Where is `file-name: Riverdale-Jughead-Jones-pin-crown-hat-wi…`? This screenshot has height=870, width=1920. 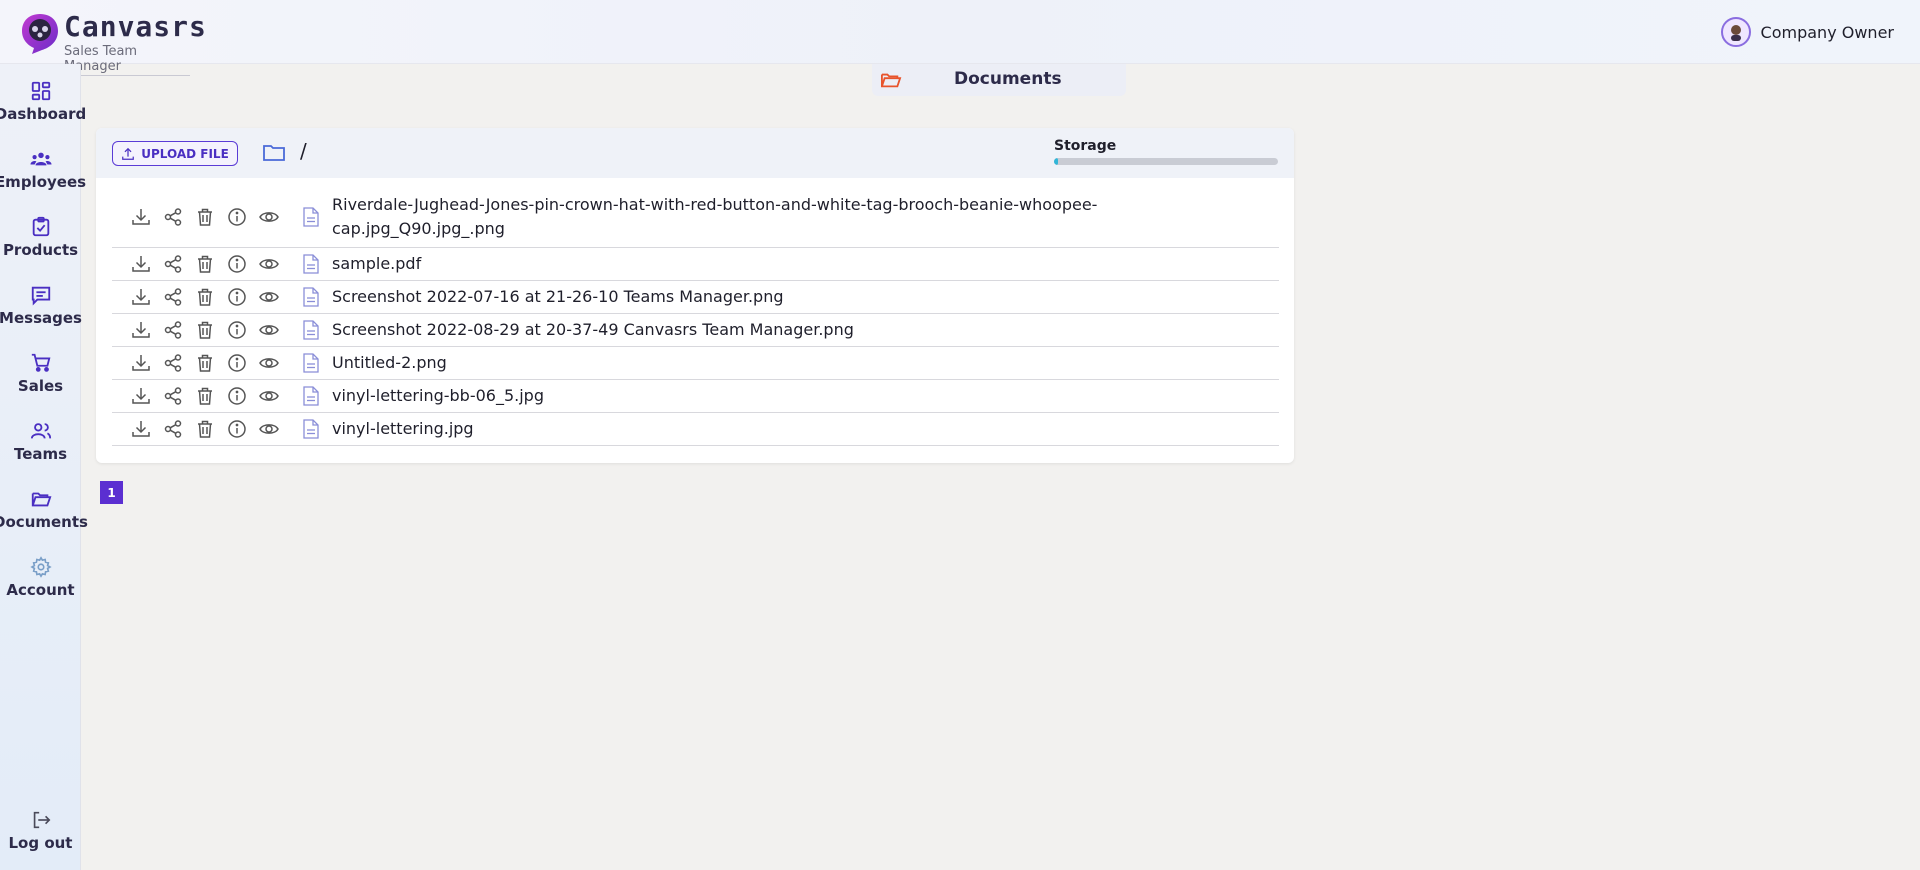
file-name: Riverdale-Jughead-Jones-pin-crown-hat-wi… is located at coordinates (742, 217).